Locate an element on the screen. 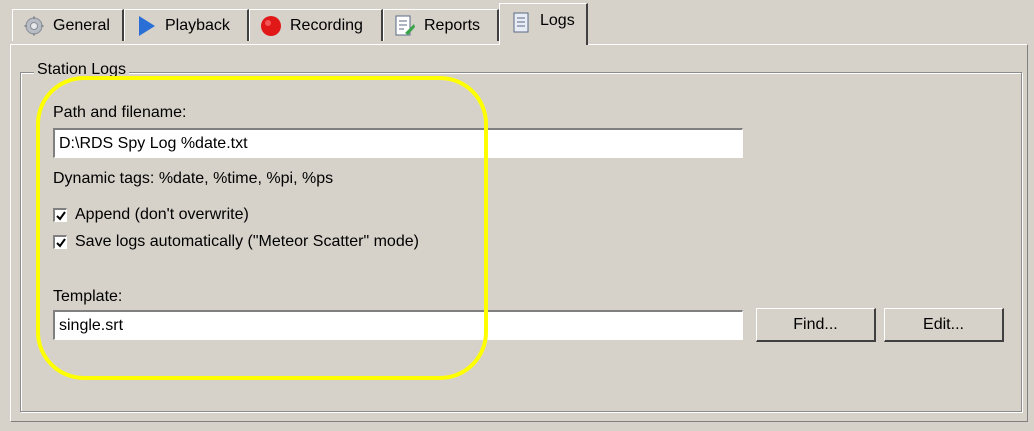 This screenshot has height=431, width=1034. template-input is located at coordinates (398, 325).